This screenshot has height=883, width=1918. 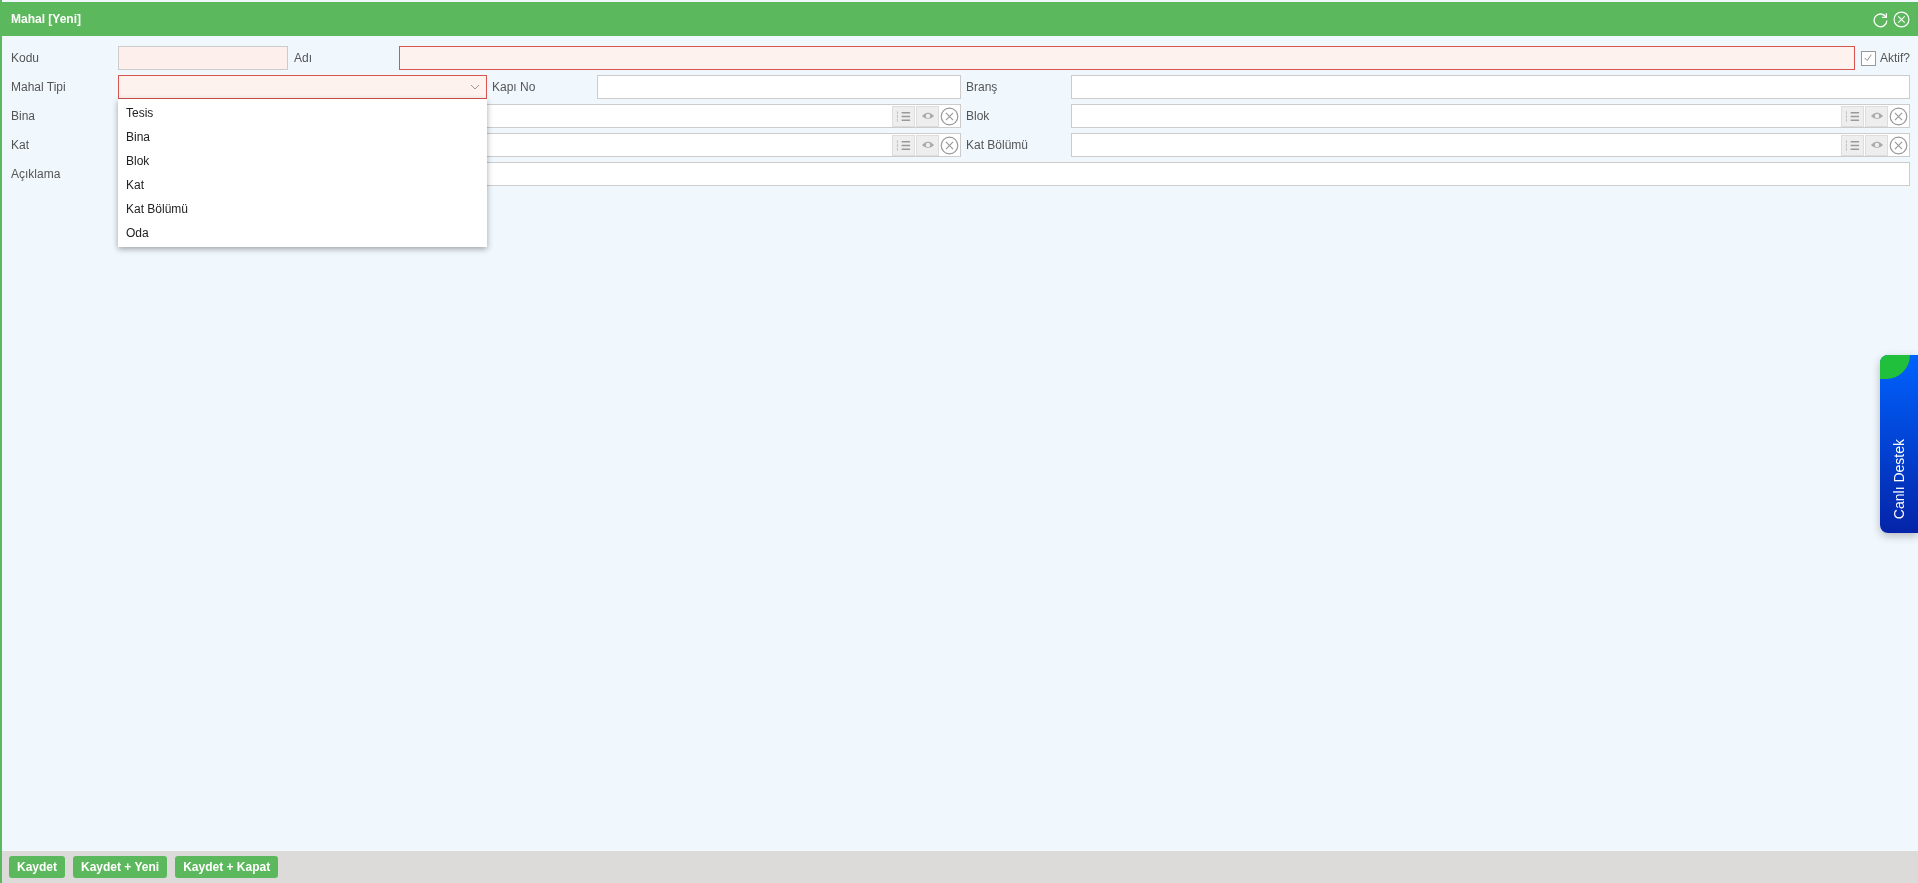 What do you see at coordinates (46, 19) in the screenshot?
I see `window-title: Mahal [Yeni]` at bounding box center [46, 19].